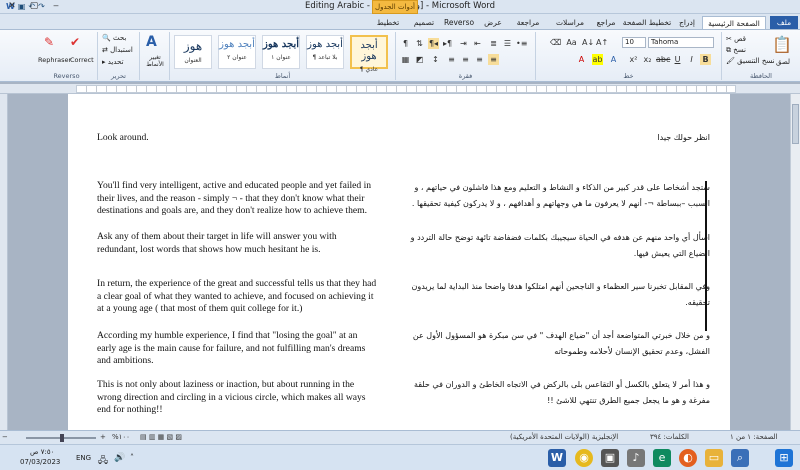 This screenshot has height=470, width=800. I want to click on zoom-level: %١٠٠, so click(121, 437).